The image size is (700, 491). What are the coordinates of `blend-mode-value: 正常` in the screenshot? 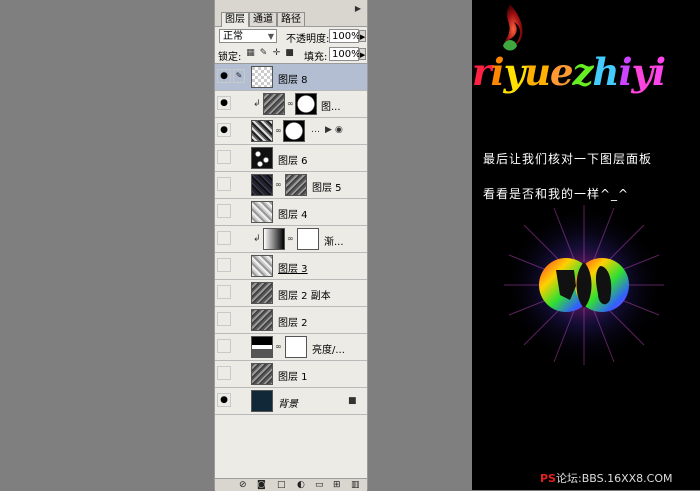 It's located at (233, 36).